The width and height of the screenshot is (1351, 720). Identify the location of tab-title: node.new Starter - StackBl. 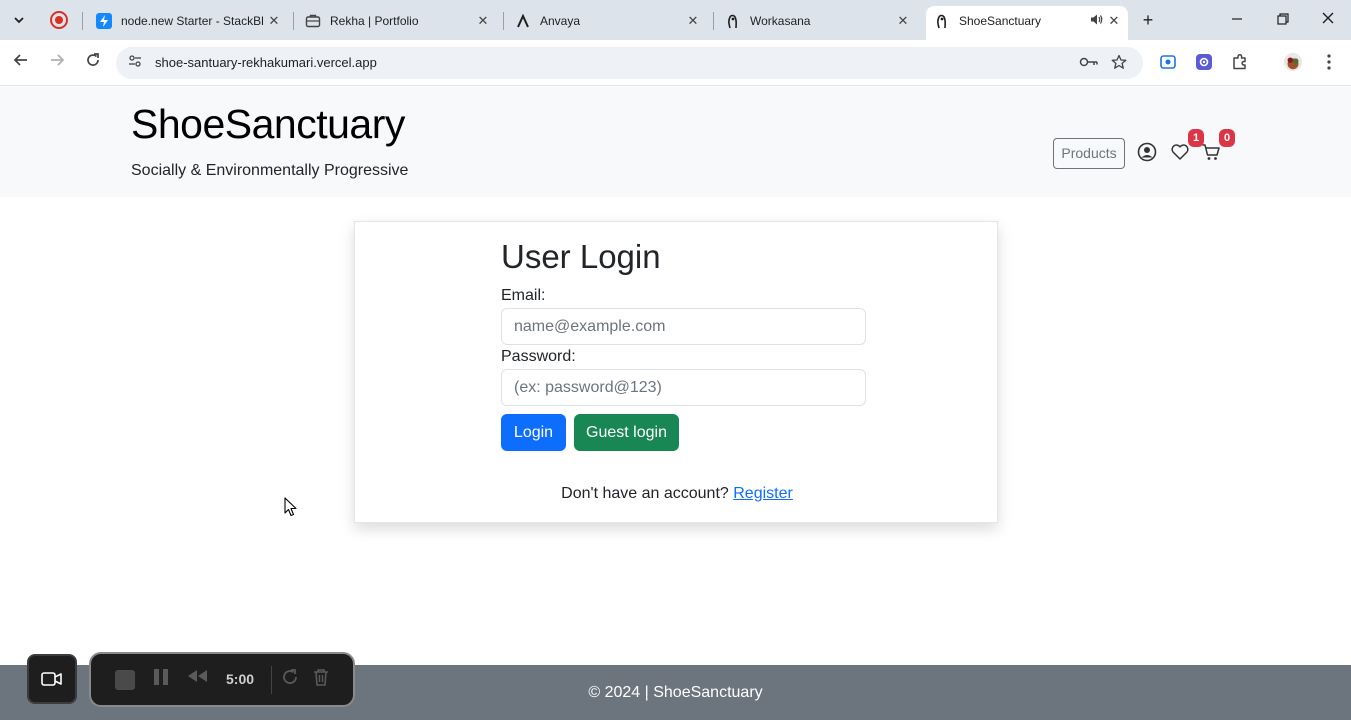
(192, 21).